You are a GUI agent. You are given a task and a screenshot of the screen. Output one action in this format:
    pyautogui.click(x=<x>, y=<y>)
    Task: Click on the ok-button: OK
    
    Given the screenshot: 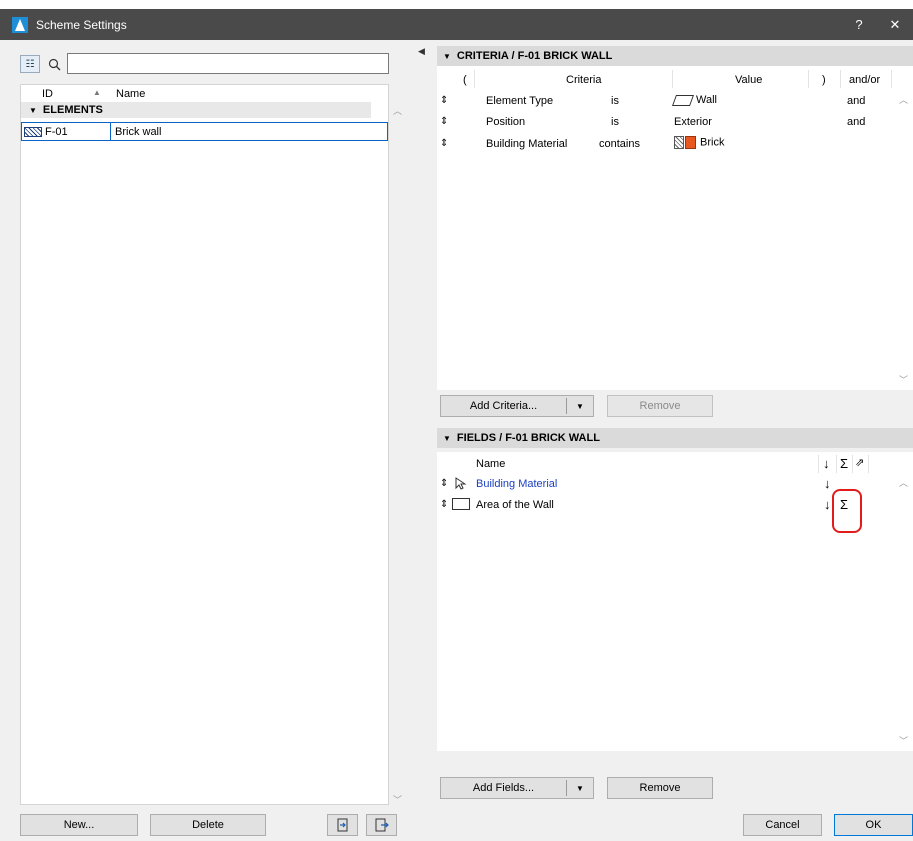 What is the action you would take?
    pyautogui.click(x=873, y=825)
    